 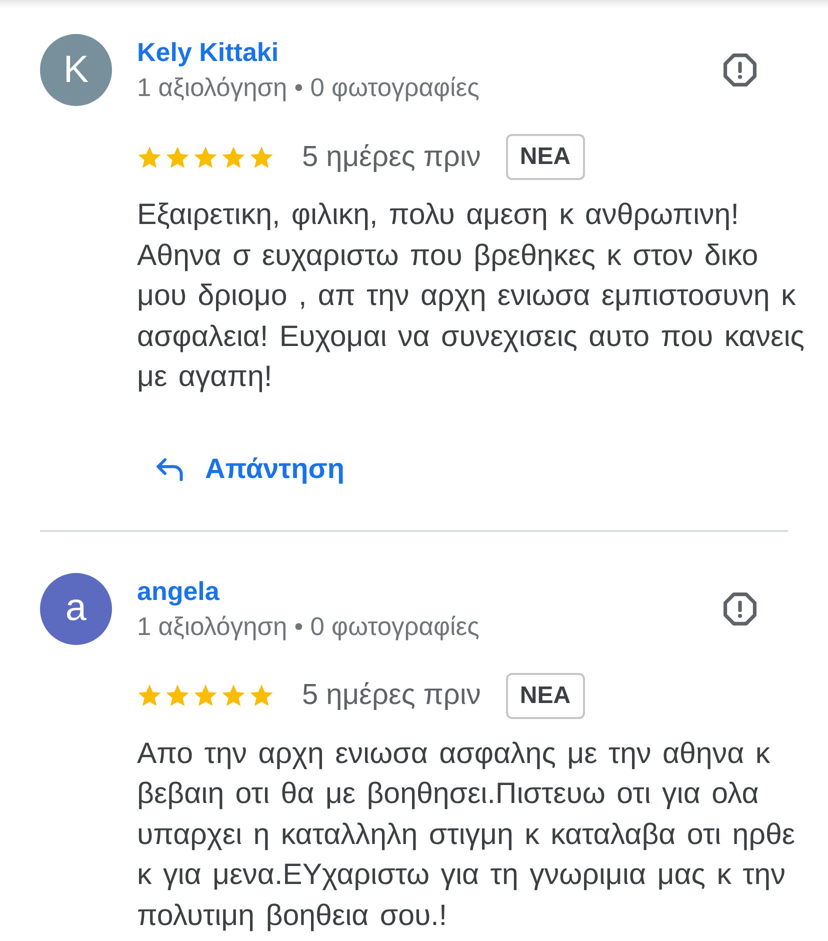 What do you see at coordinates (76, 70) in the screenshot?
I see `avatar: K` at bounding box center [76, 70].